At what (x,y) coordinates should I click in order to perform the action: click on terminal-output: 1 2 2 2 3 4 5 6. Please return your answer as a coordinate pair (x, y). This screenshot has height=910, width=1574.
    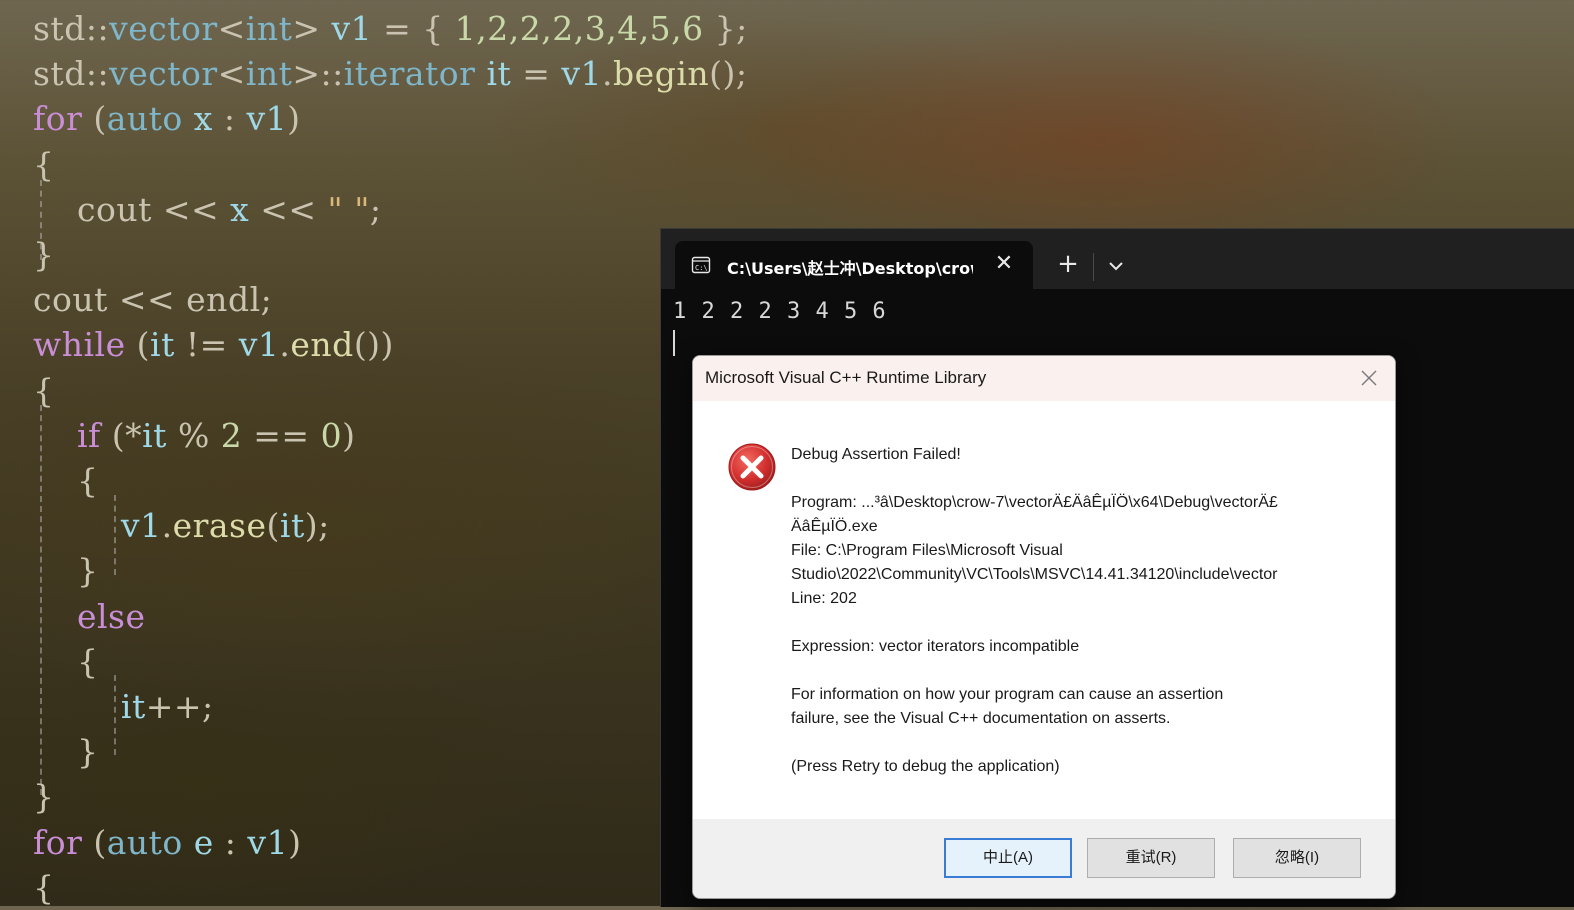
    Looking at the image, I should click on (780, 311).